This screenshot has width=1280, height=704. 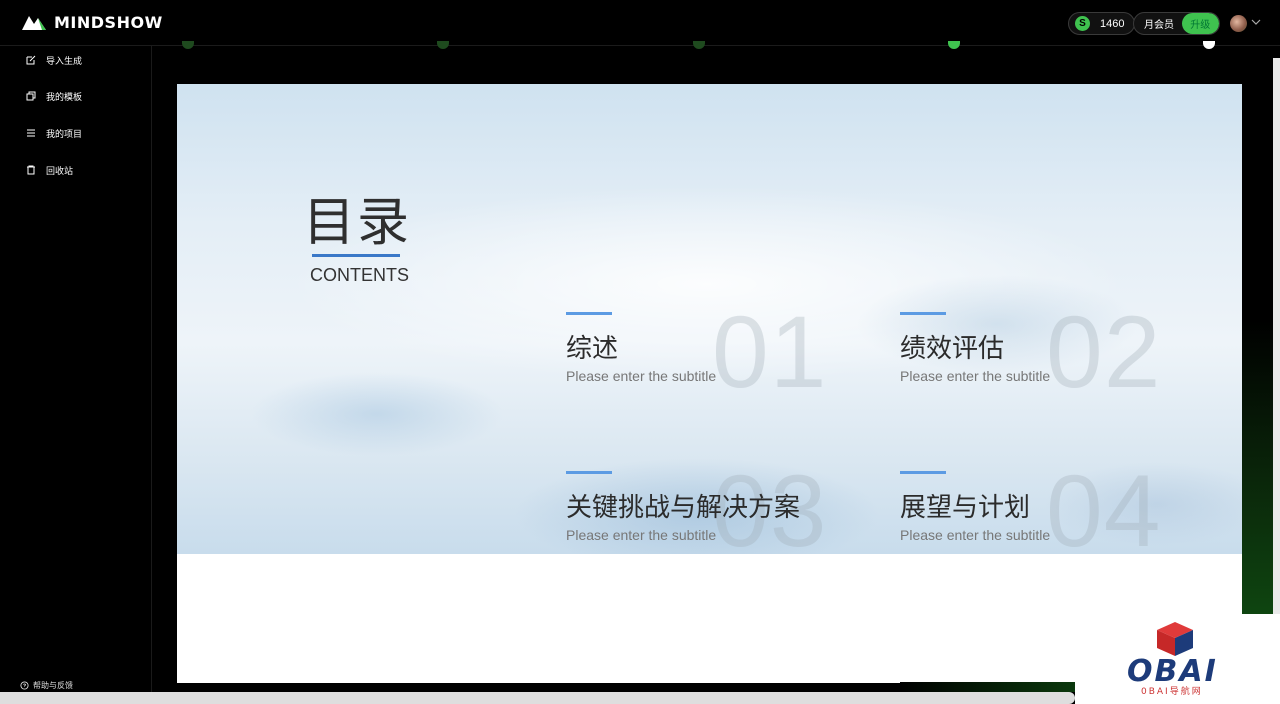 I want to click on background-glow, so click(x=1259, y=467).